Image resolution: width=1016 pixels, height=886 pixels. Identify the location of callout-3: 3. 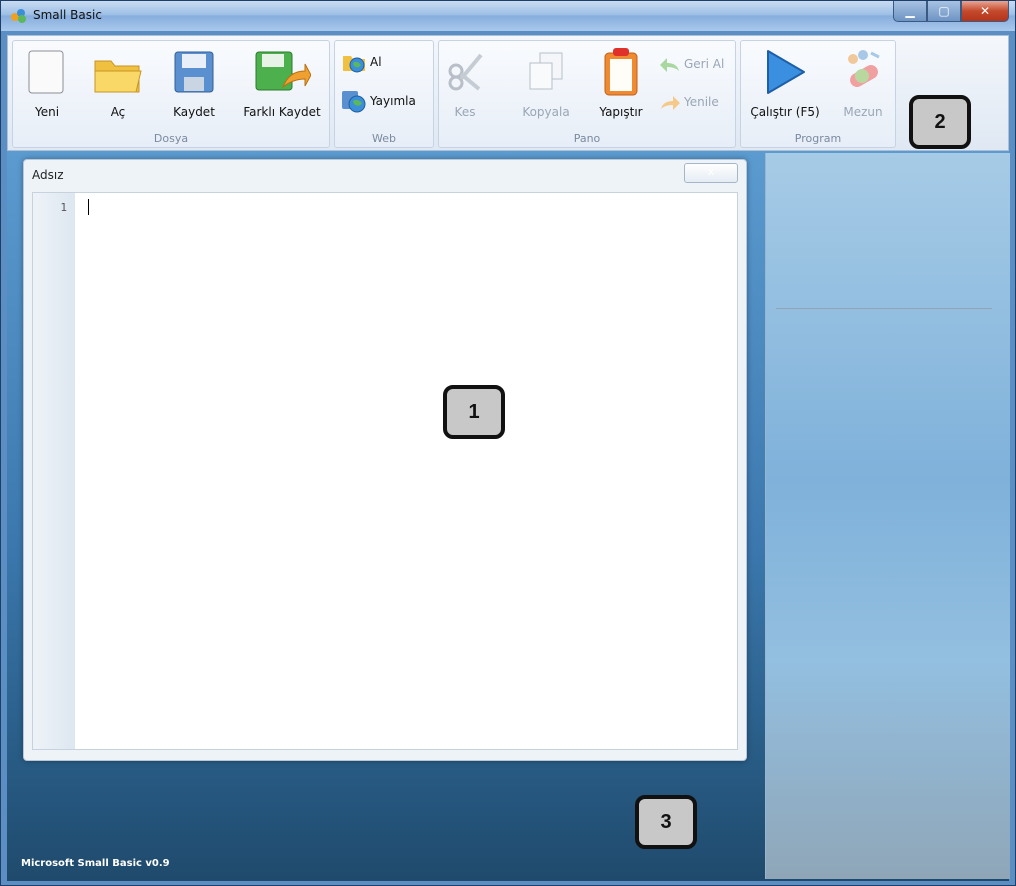
(666, 822).